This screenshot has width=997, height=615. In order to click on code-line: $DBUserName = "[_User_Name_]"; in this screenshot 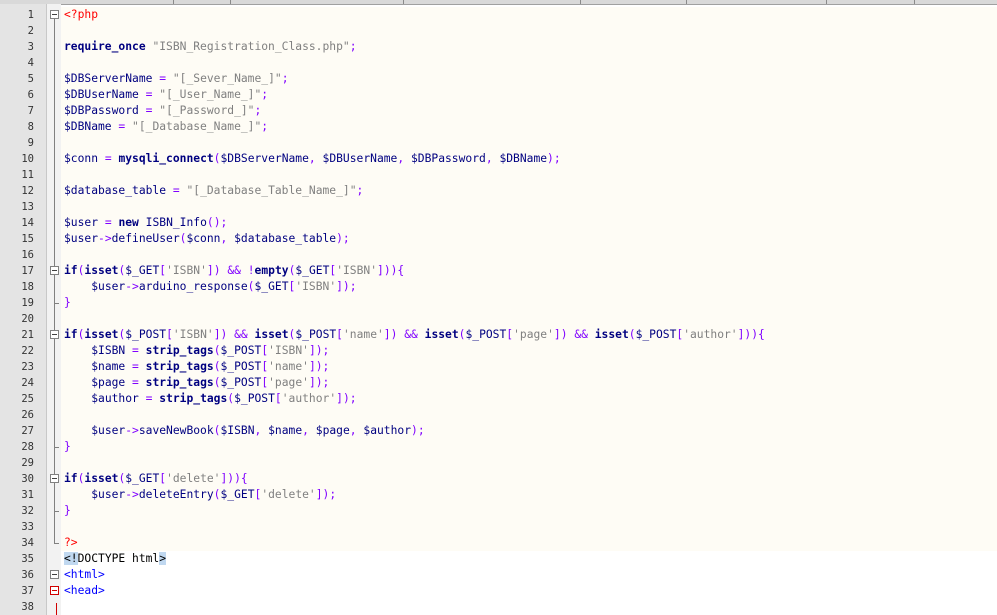, I will do `click(166, 95)`.